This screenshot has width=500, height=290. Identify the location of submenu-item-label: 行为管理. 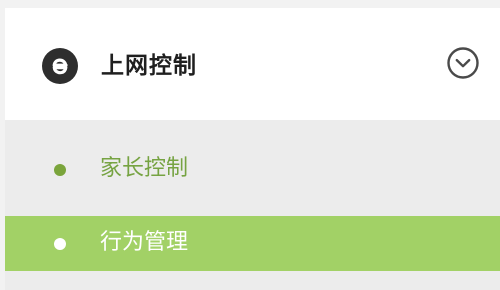
(144, 242).